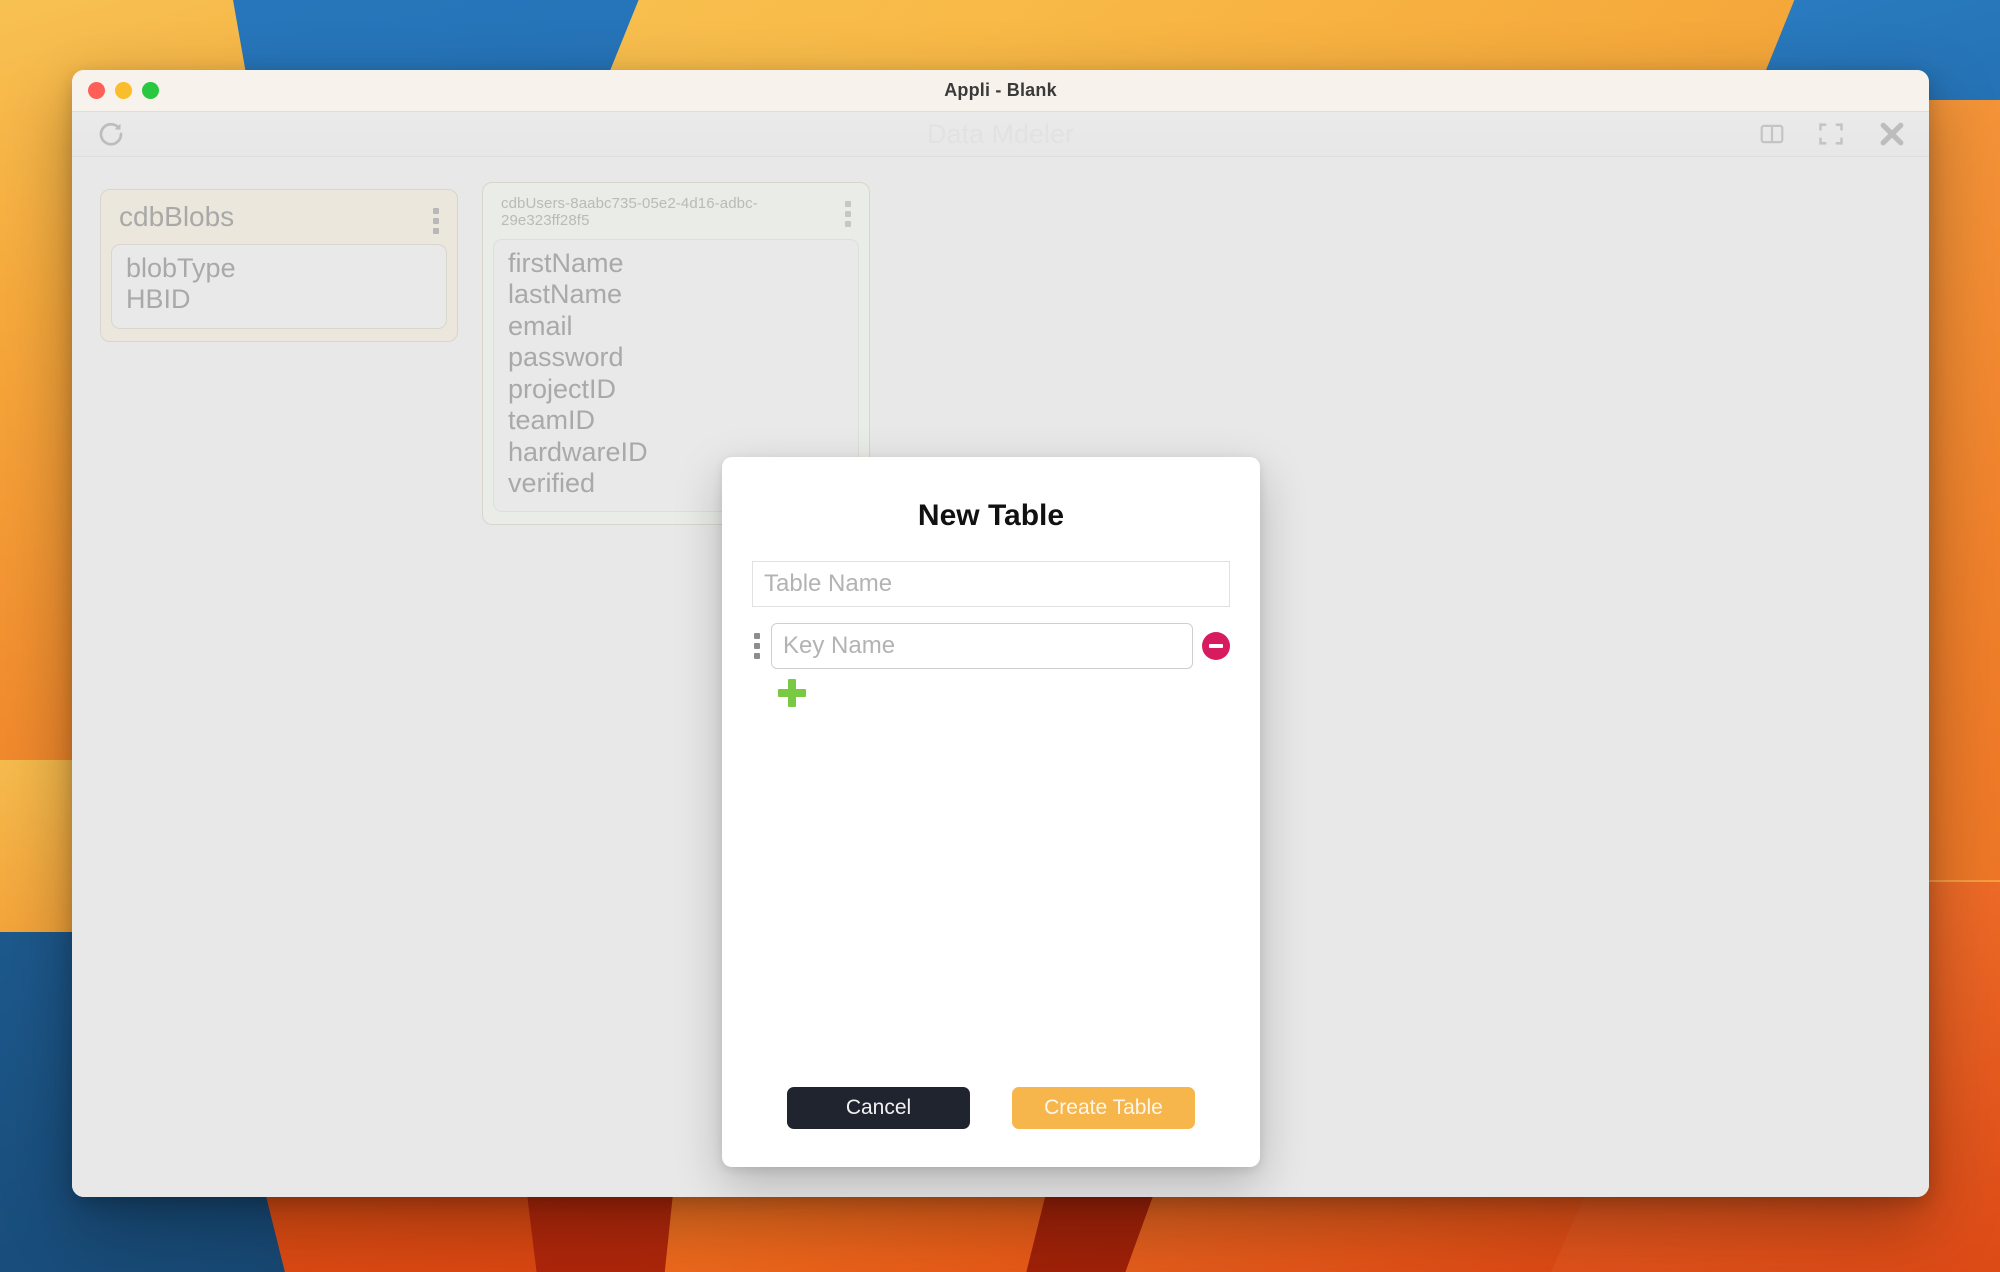 This screenshot has height=1272, width=2000. What do you see at coordinates (565, 294) in the screenshot?
I see `table-field: lastName` at bounding box center [565, 294].